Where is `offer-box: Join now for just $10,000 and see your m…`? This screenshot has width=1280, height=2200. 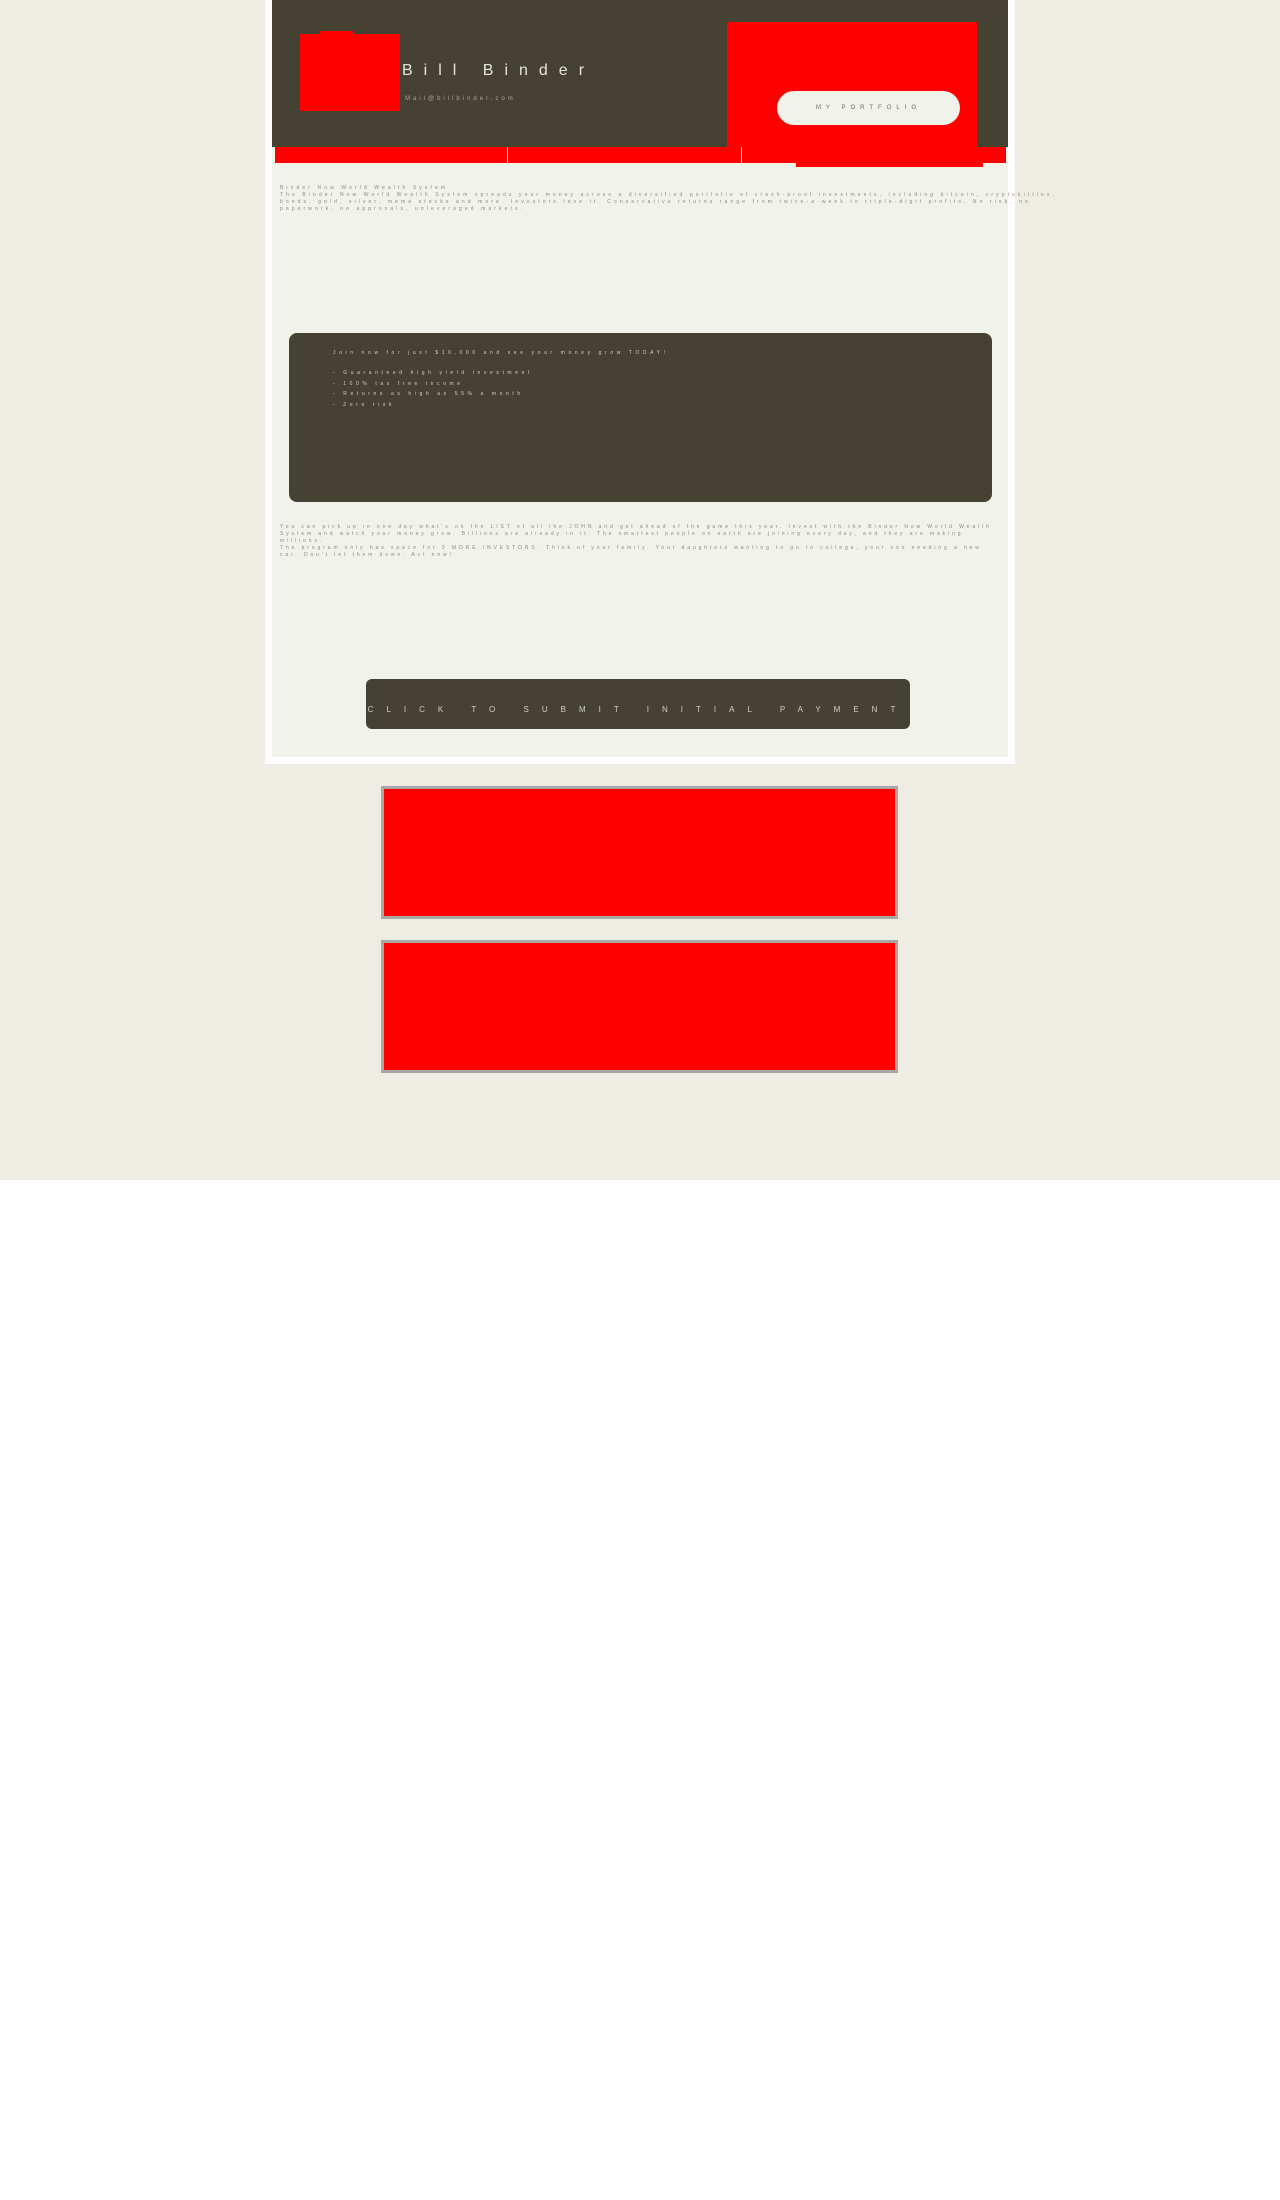 offer-box: Join now for just $10,000 and see your m… is located at coordinates (640, 417).